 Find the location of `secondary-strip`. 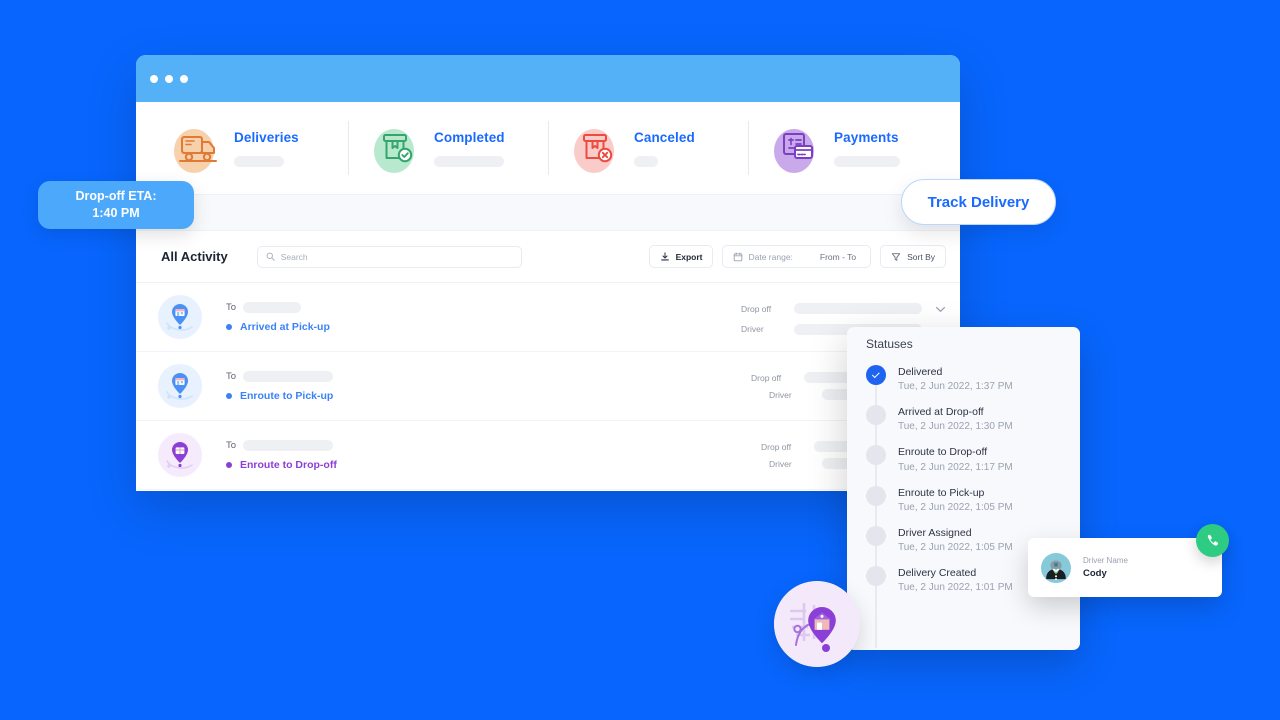

secondary-strip is located at coordinates (548, 213).